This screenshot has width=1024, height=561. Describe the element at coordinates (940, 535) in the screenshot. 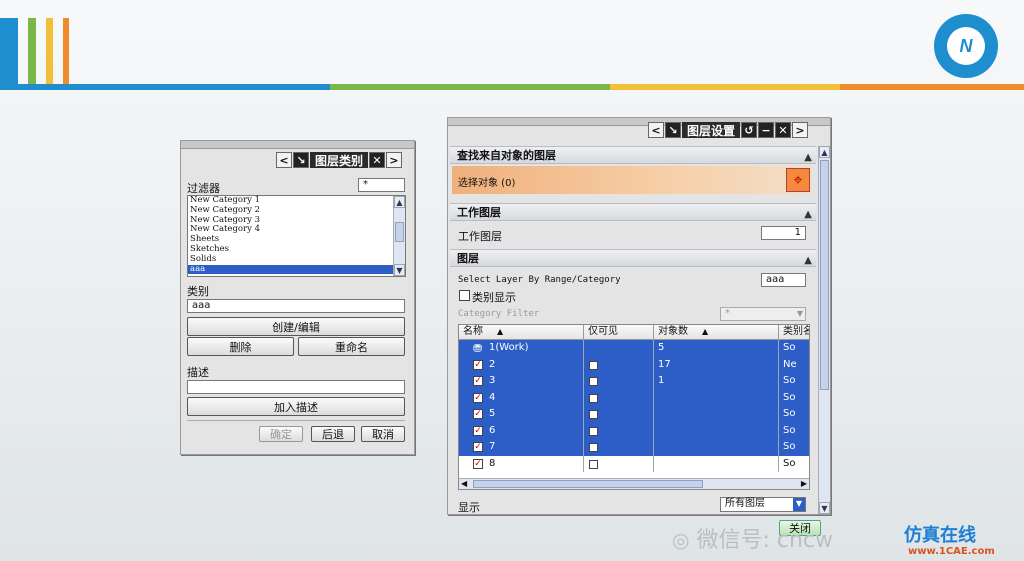

I see `site-name-watermark: 仿真在线` at that location.